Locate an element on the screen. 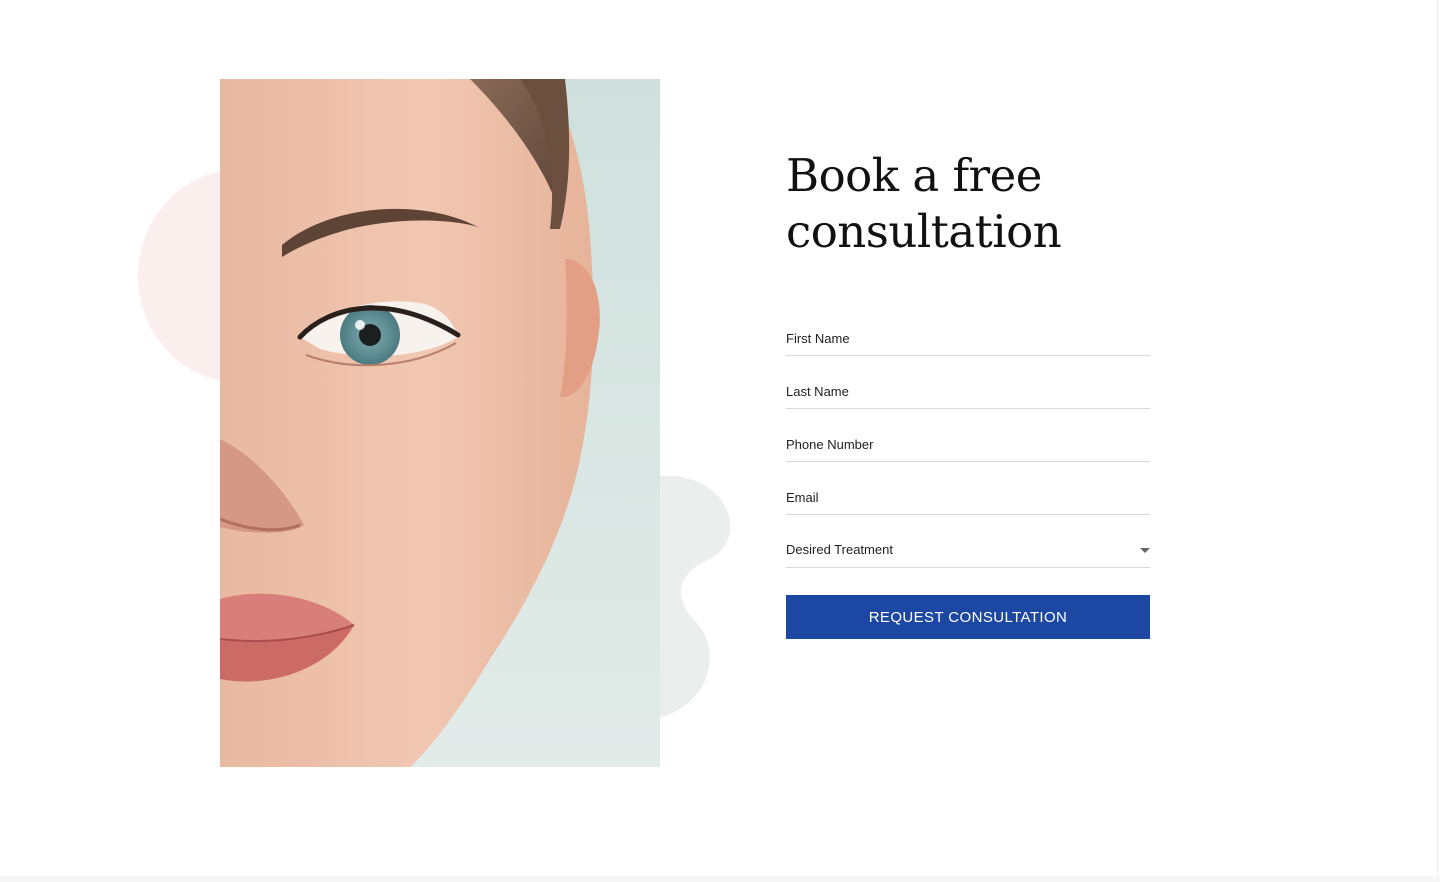  phone-number-input is located at coordinates (956, 444).